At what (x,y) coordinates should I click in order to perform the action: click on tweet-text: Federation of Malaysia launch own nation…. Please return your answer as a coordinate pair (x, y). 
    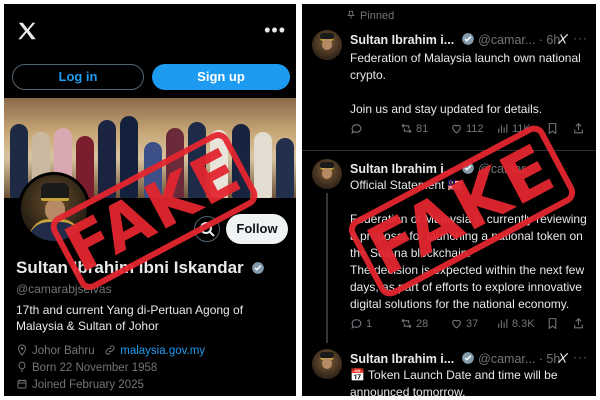
    Looking at the image, I should click on (465, 83).